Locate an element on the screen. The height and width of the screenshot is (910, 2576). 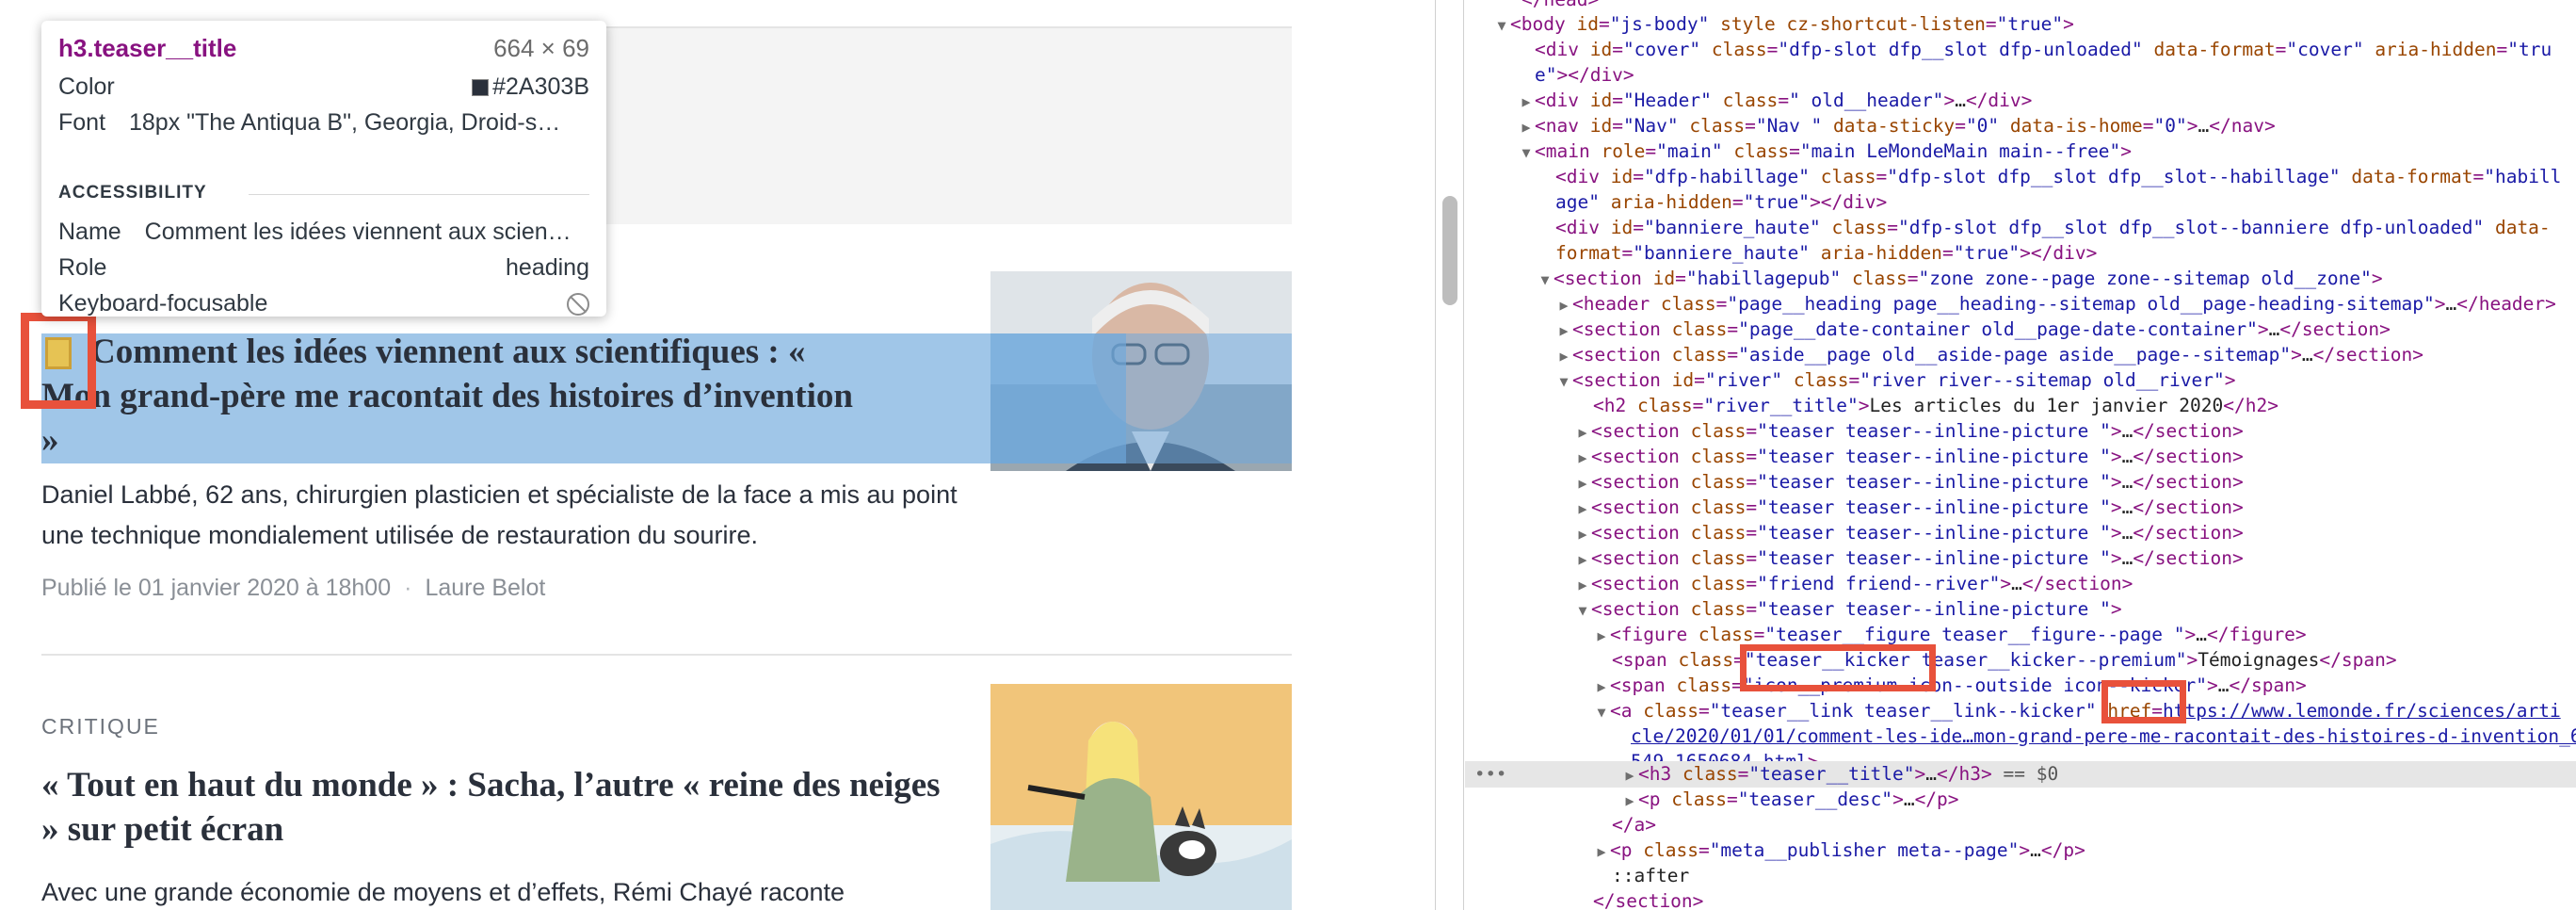
scrollbar-thumb is located at coordinates (1449, 250).